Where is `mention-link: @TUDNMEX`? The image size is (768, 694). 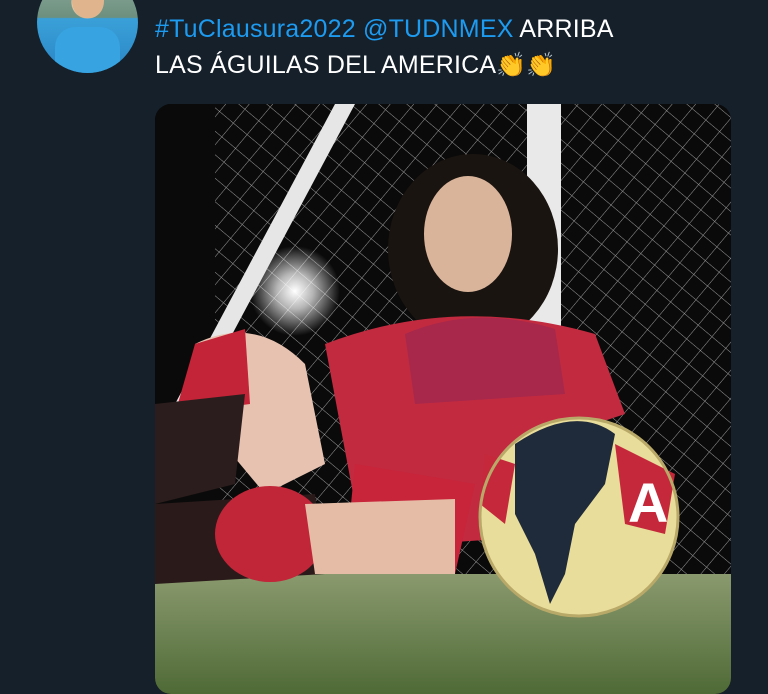 mention-link: @TUDNMEX is located at coordinates (438, 29).